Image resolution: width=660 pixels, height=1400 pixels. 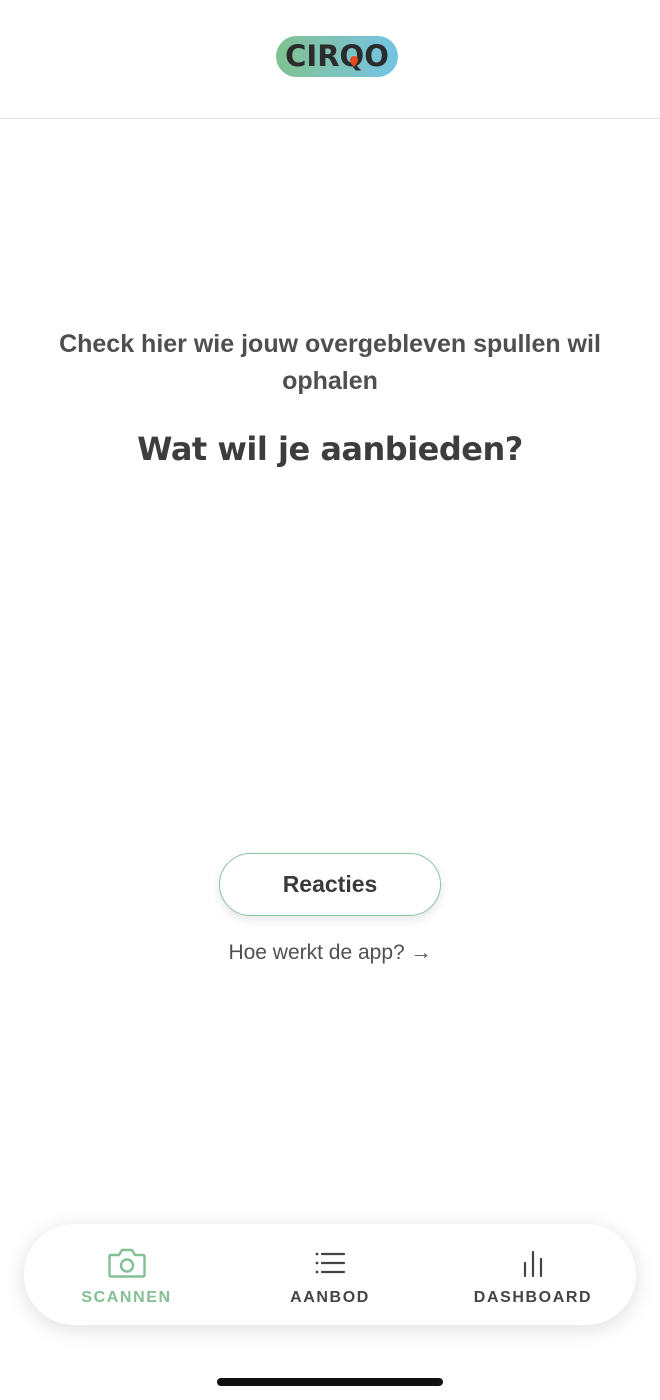 I want to click on nav-item-dashboard: DASHBOARD, so click(x=533, y=1274).